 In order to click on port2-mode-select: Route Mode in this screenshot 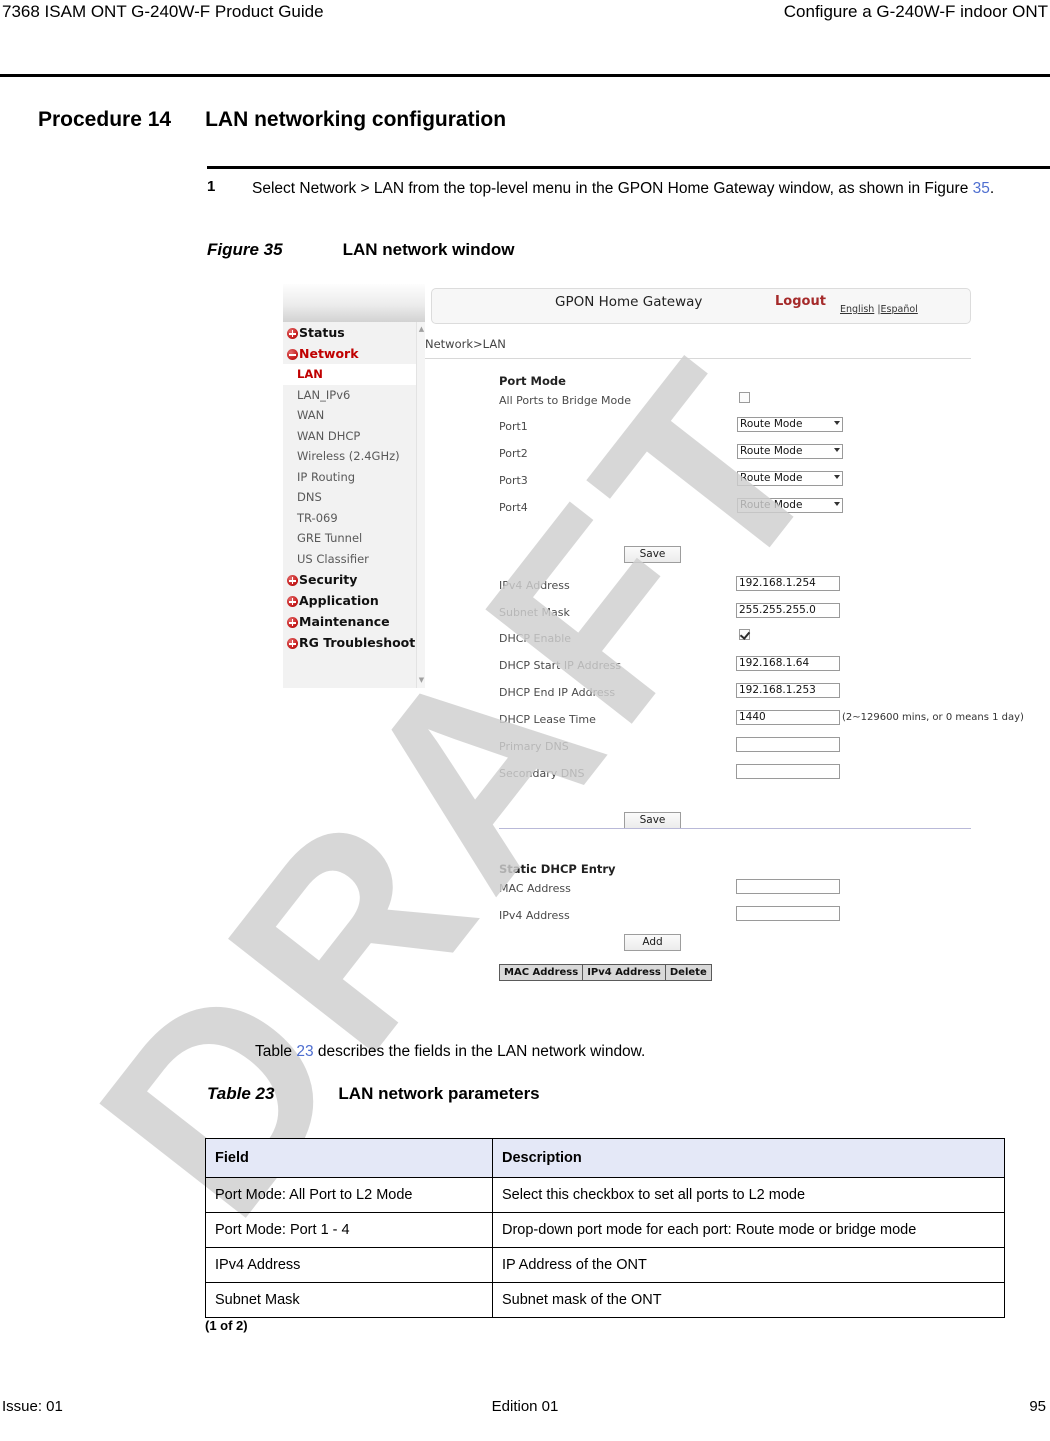, I will do `click(790, 451)`.